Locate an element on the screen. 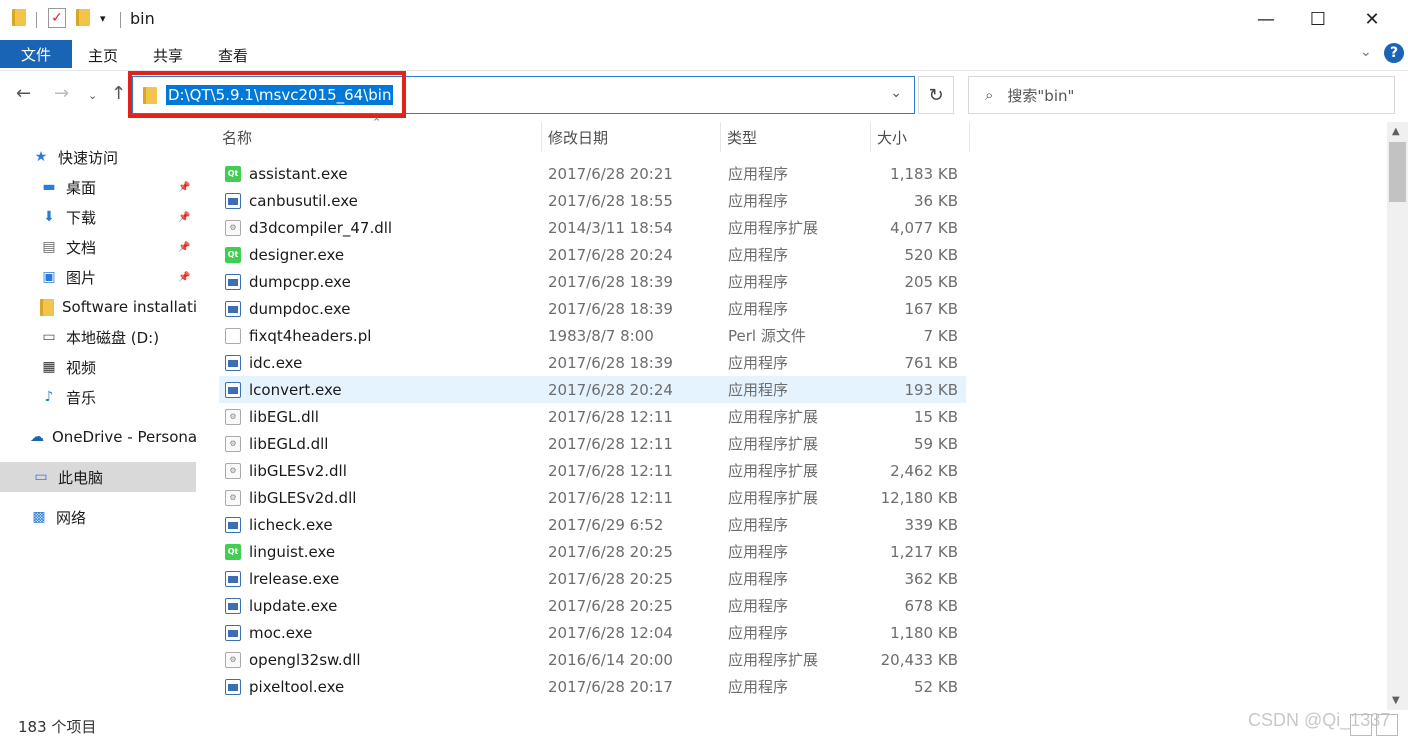  sidebar-item: ▭ 此电脑 is located at coordinates (98, 477).